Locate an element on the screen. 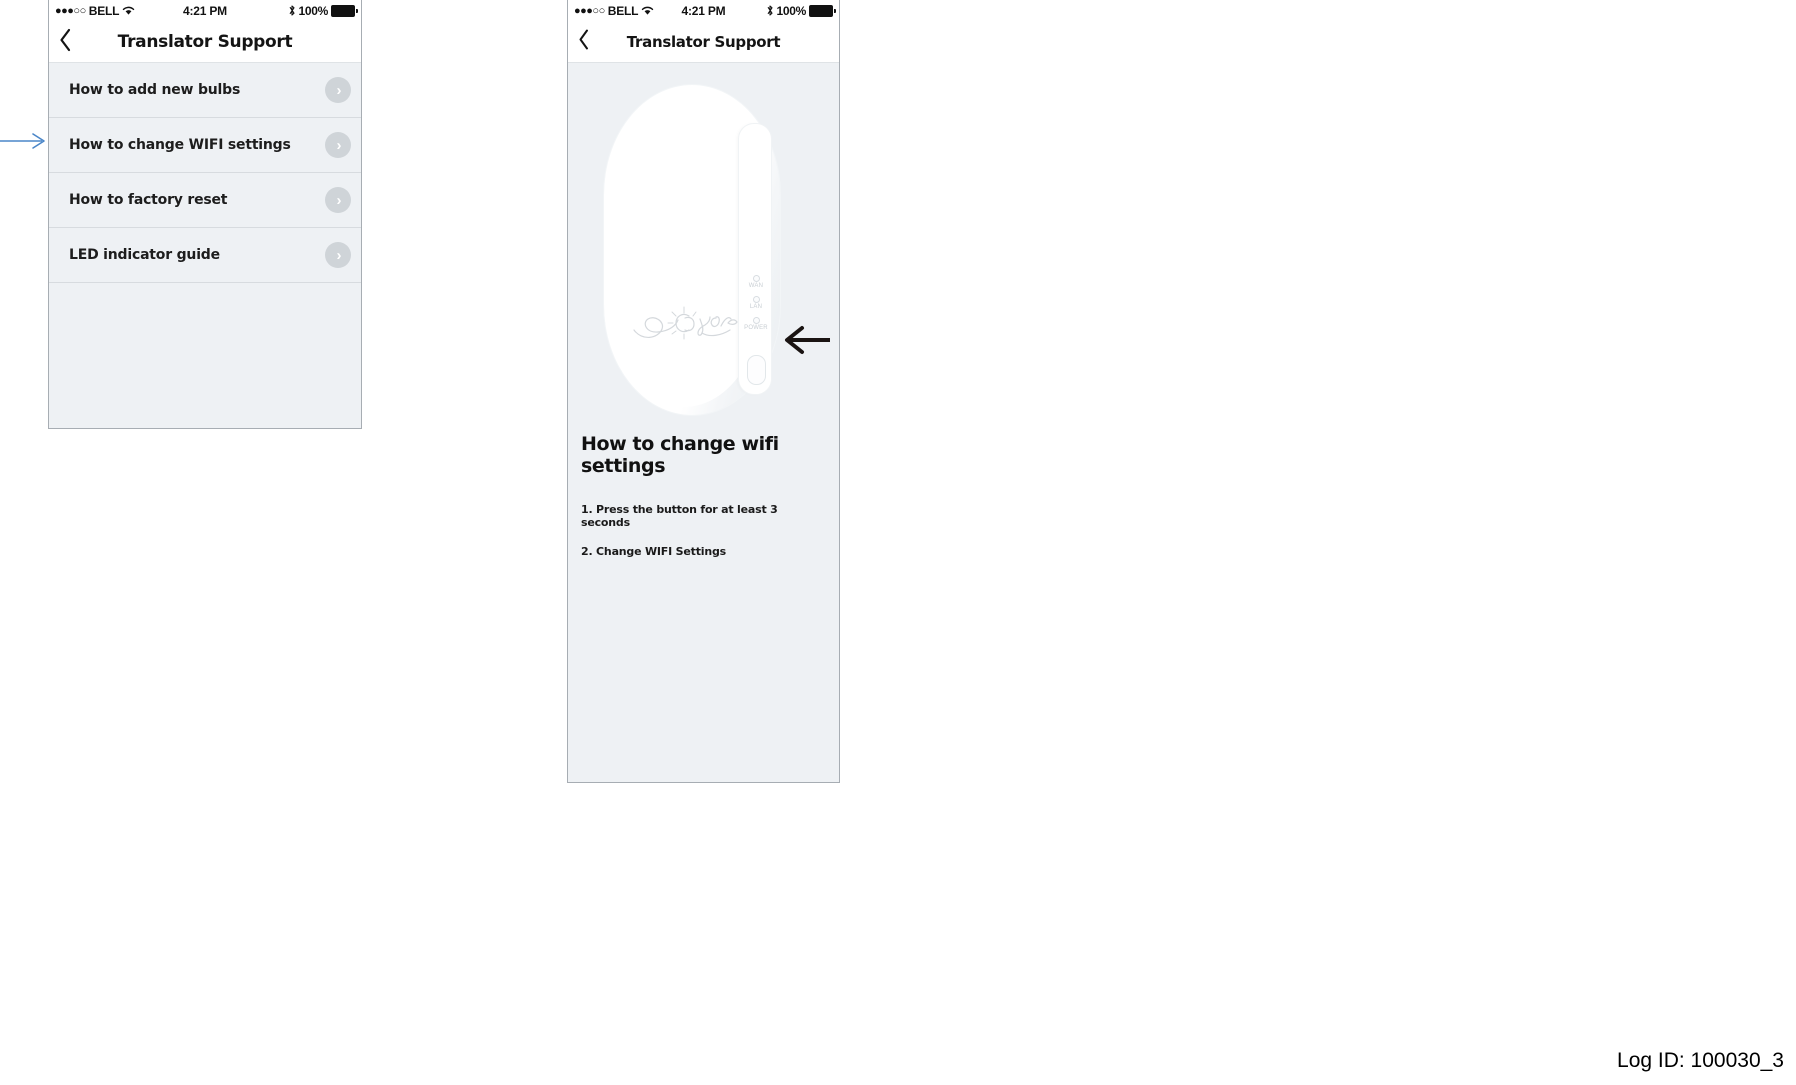 The width and height of the screenshot is (1796, 1085). led-label: LAN is located at coordinates (756, 307).